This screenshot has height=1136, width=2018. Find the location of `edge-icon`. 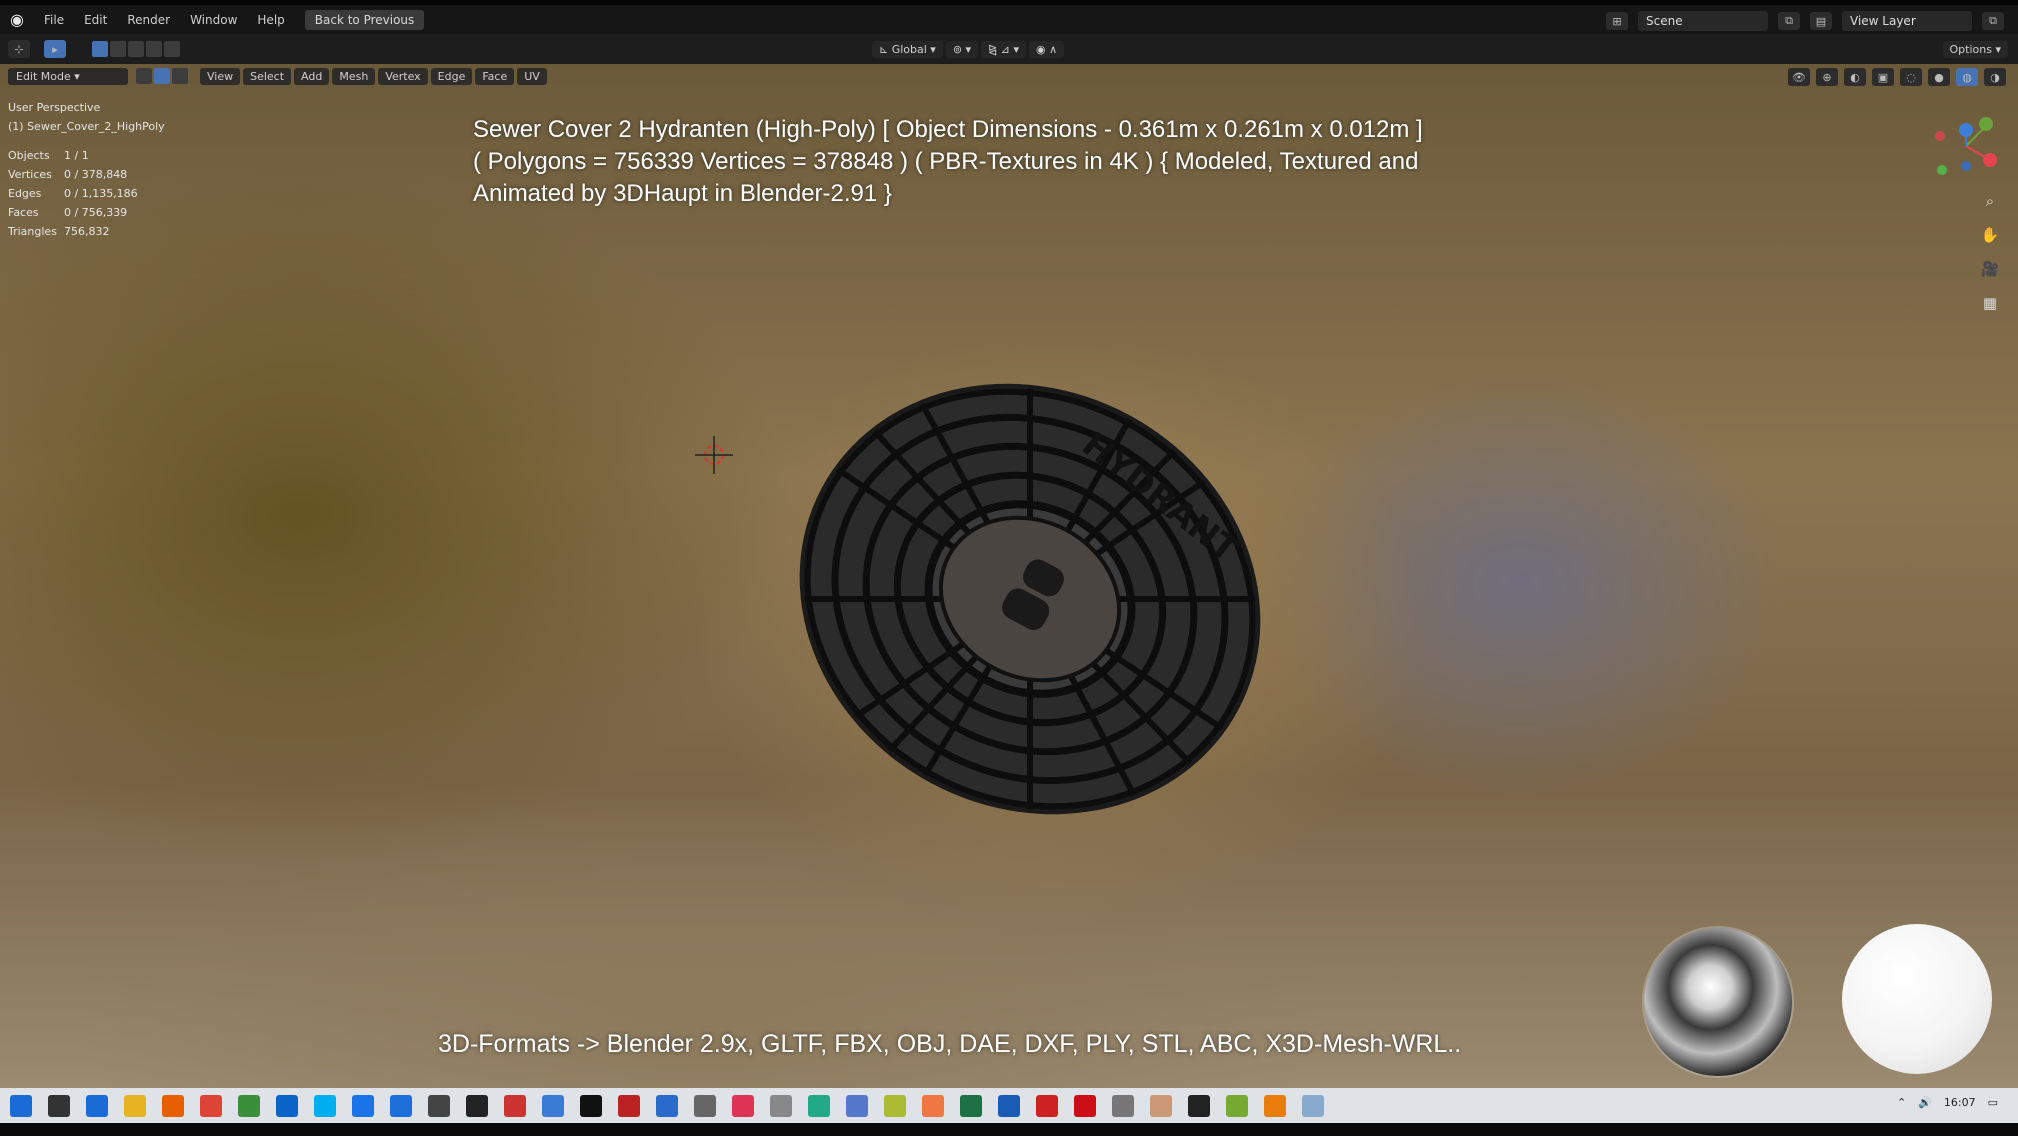

edge-icon is located at coordinates (363, 1105).